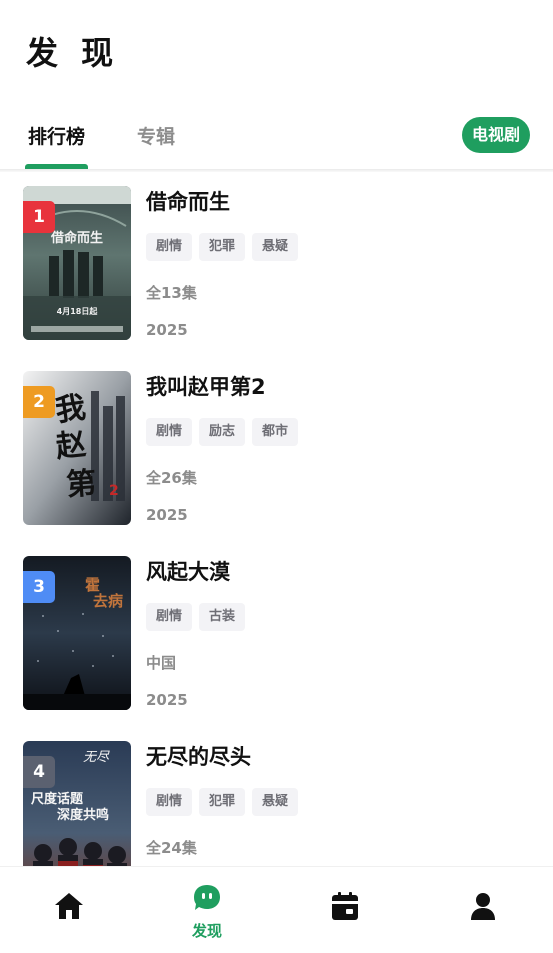 The image size is (553, 953). Describe the element at coordinates (156, 135) in the screenshot. I see `tab-albums: 专辑` at that location.